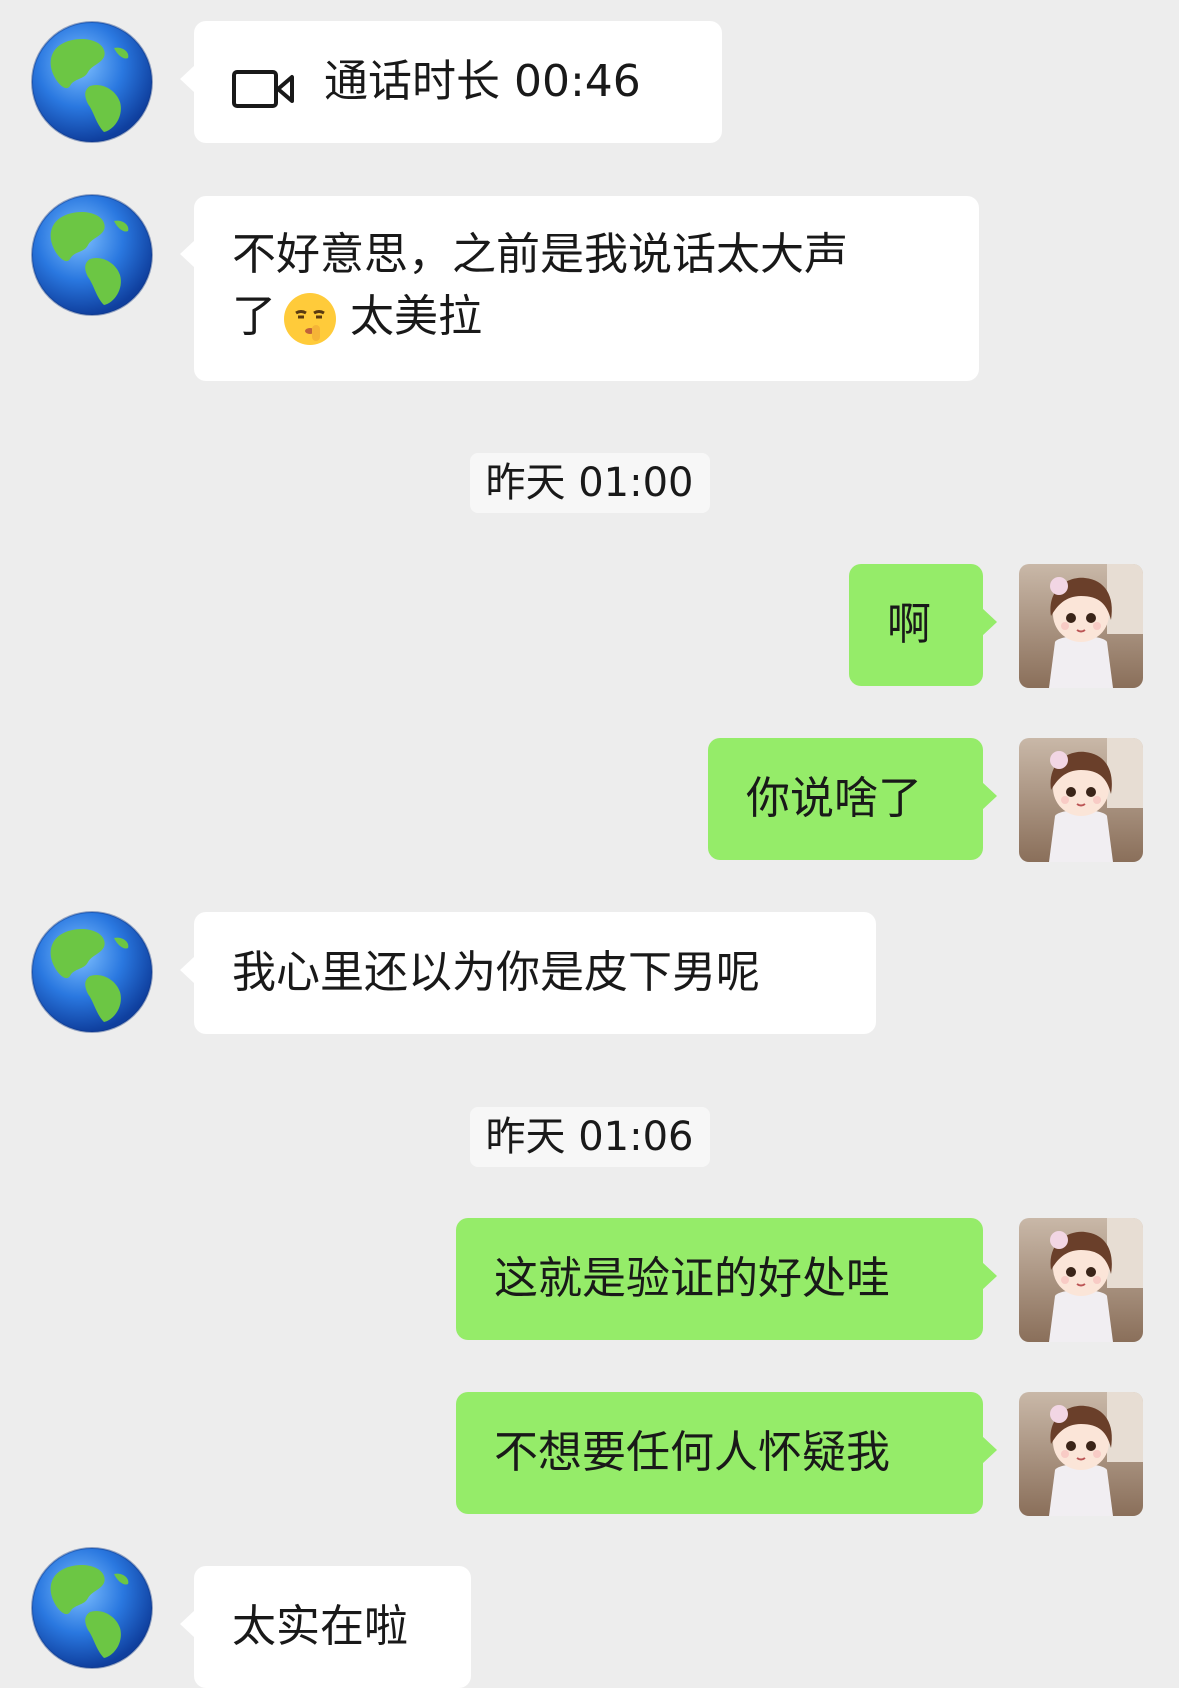 Image resolution: width=1179 pixels, height=1688 pixels. What do you see at coordinates (320, 1626) in the screenshot?
I see `message-text: 太实在啦` at bounding box center [320, 1626].